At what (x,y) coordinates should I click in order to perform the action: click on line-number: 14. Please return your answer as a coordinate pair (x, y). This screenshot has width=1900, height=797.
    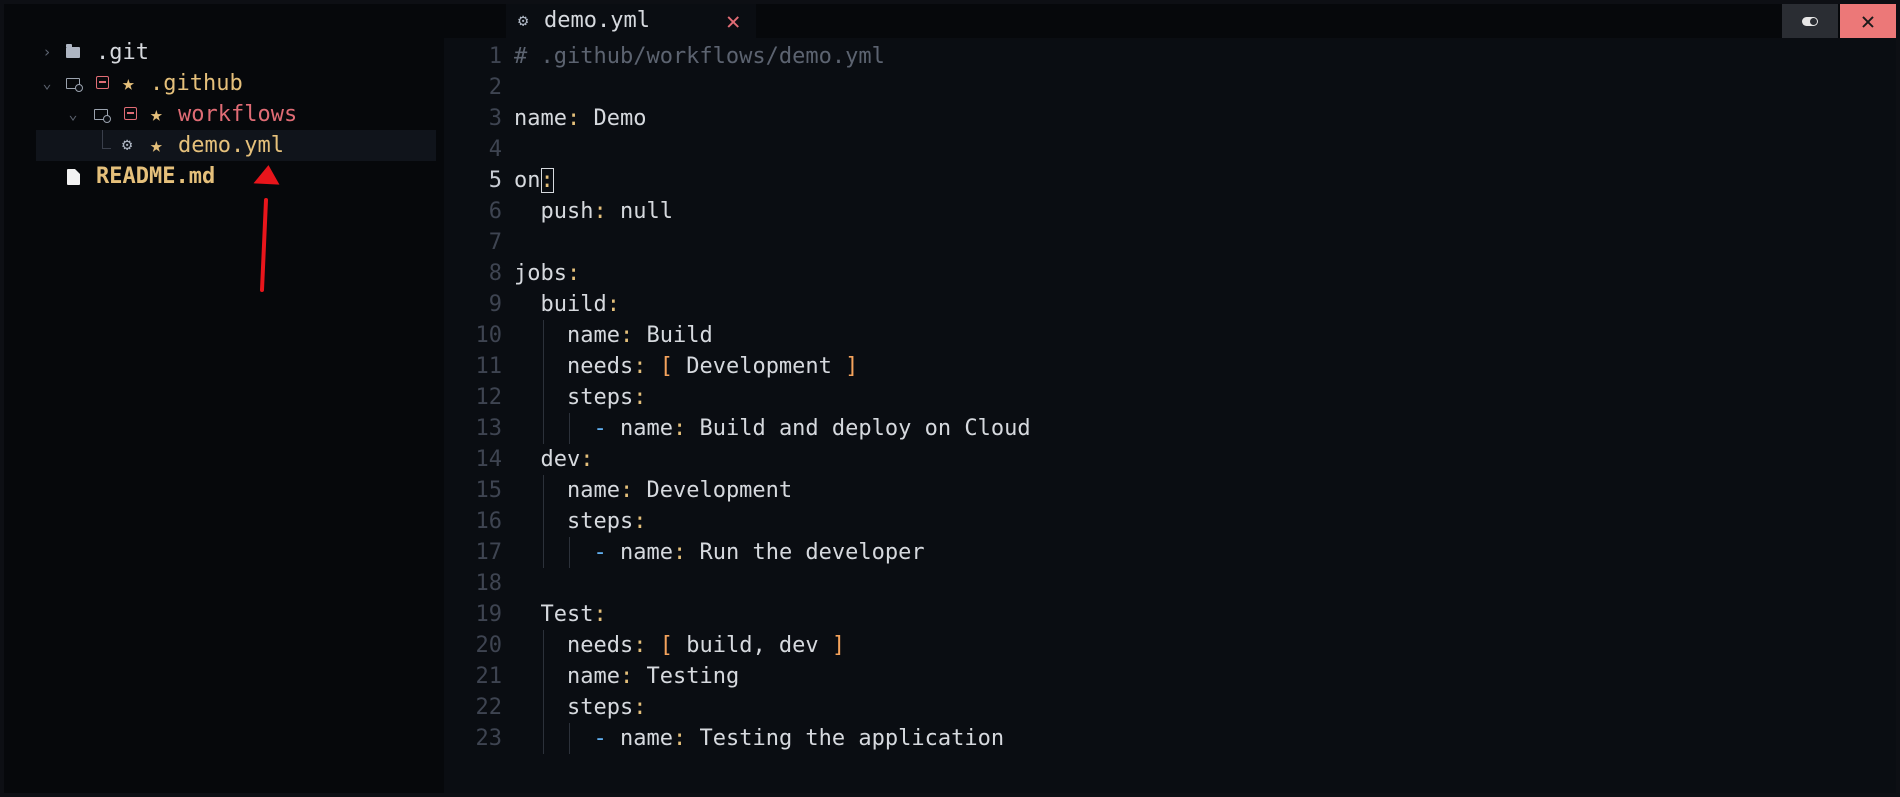
    Looking at the image, I should click on (489, 459).